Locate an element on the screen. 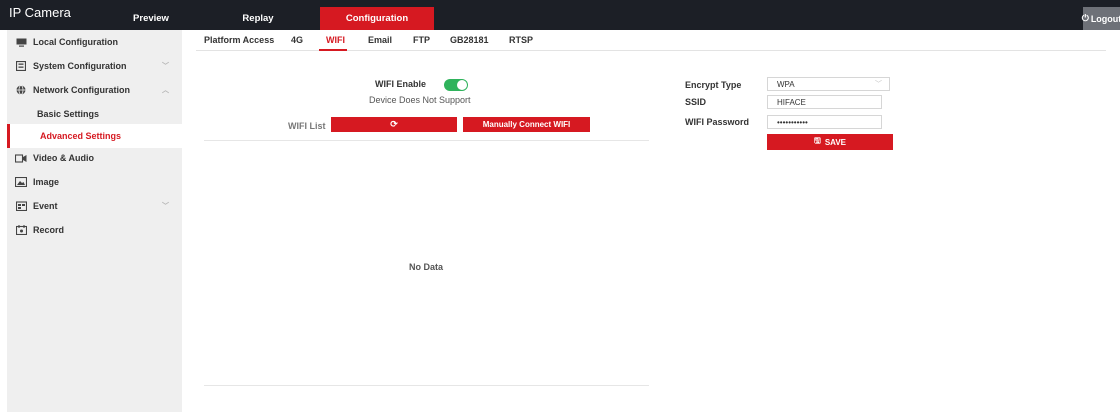  sidebar-item-video-audio: Video & Audio is located at coordinates (94, 158).